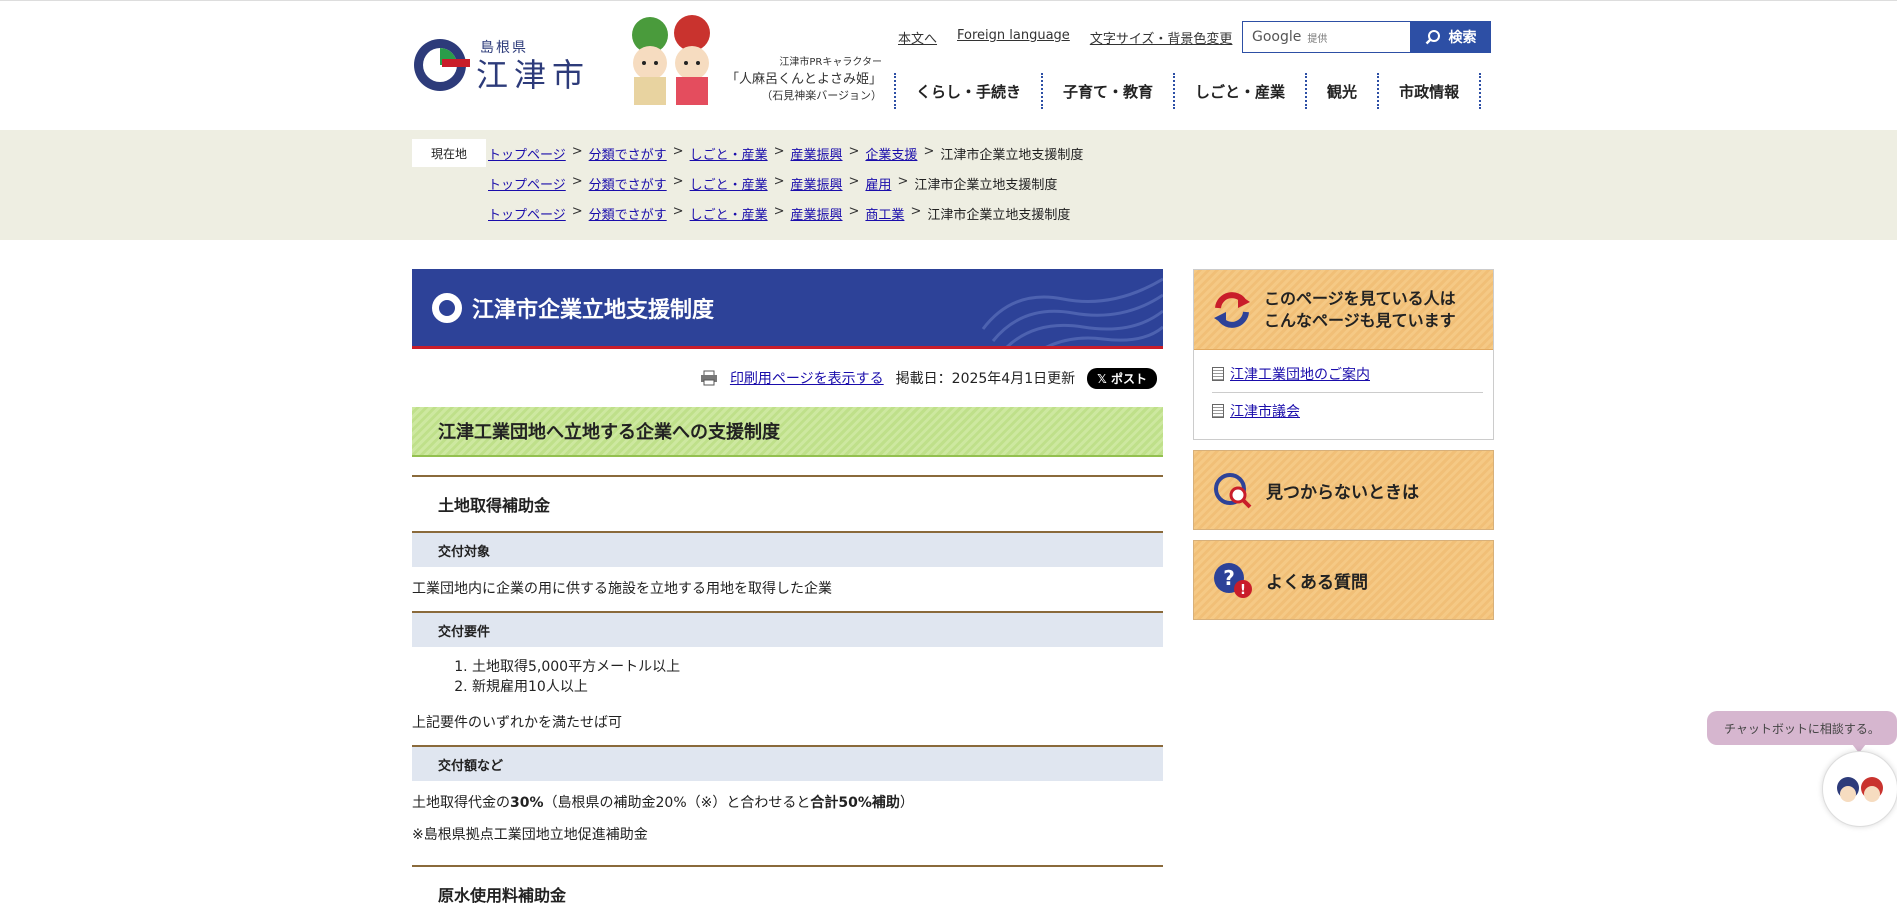 This screenshot has width=1897, height=910. What do you see at coordinates (1239, 91) in the screenshot?
I see `nav-work-industry: しごと・産業` at bounding box center [1239, 91].